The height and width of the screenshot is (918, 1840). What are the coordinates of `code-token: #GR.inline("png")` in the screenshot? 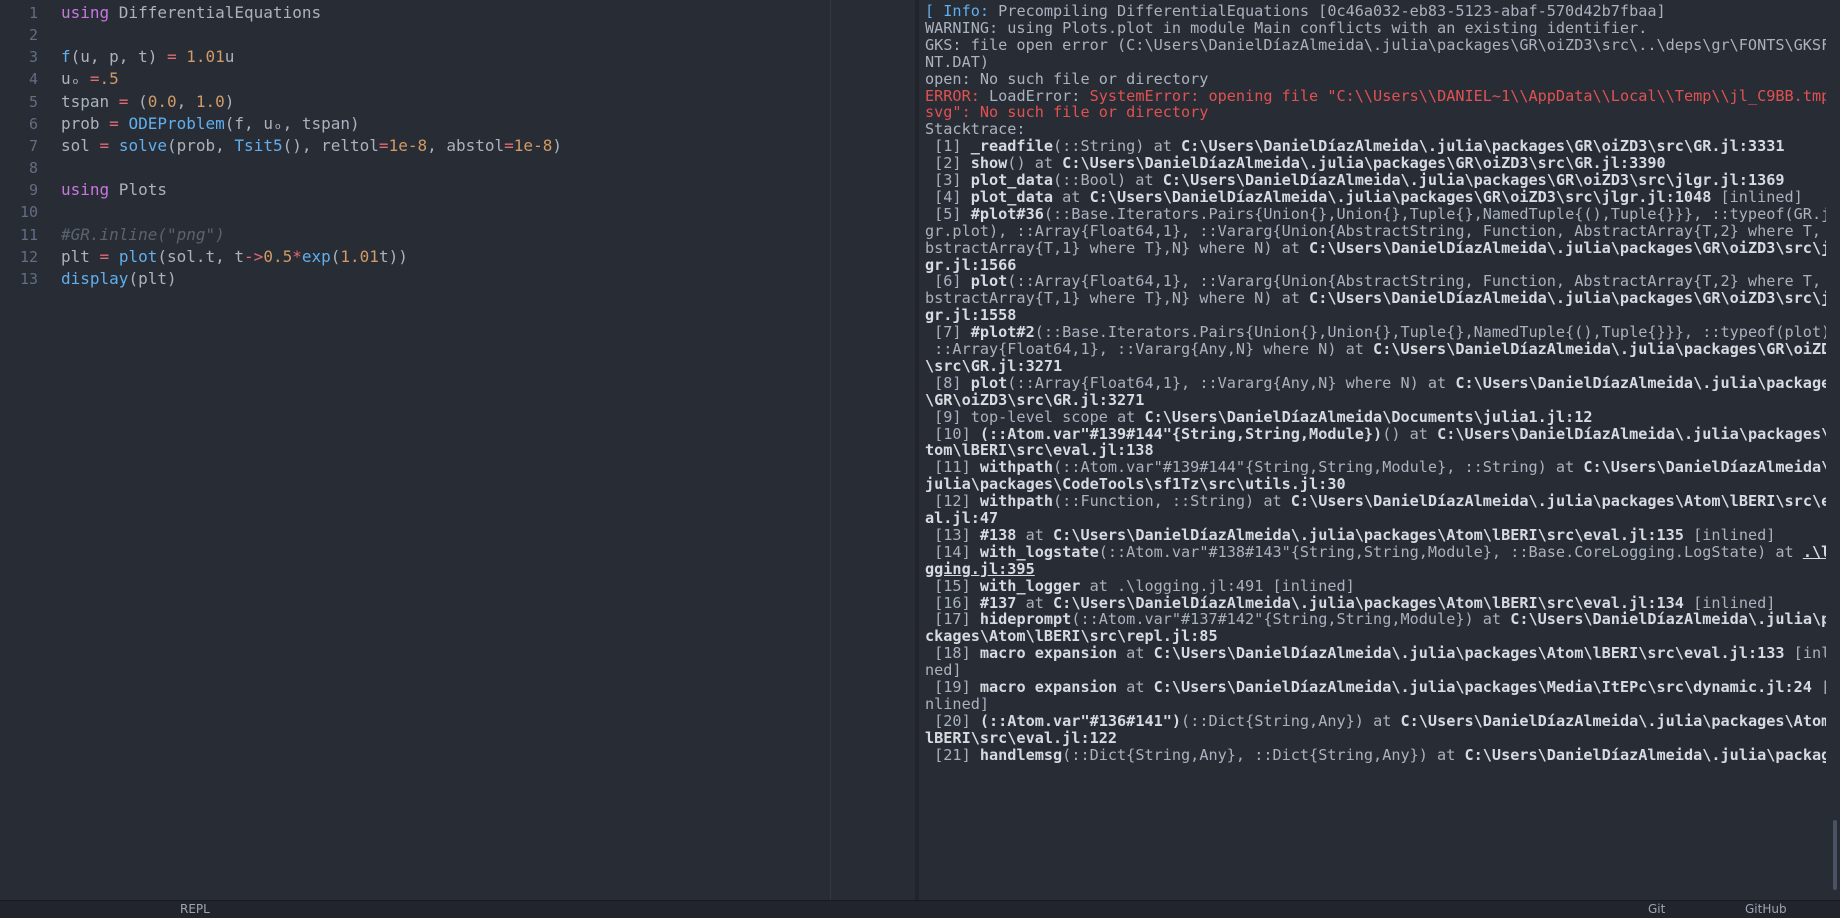 It's located at (143, 234).